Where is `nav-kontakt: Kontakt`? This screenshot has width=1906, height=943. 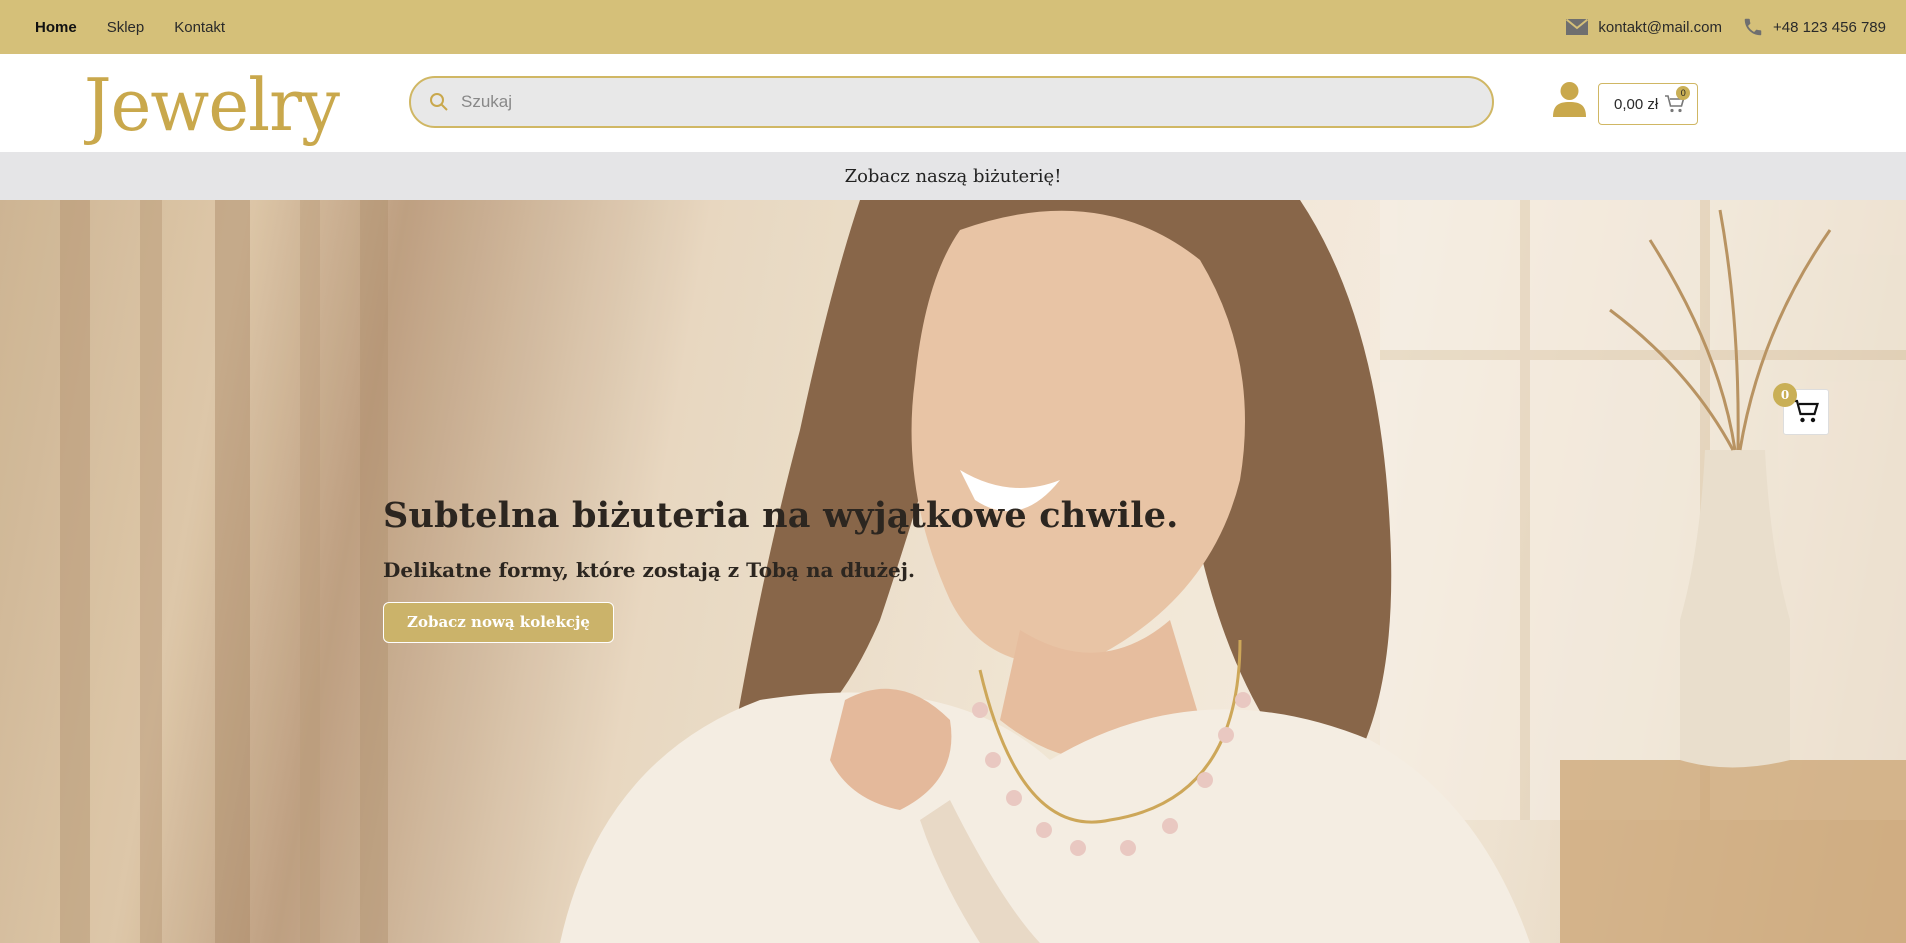
nav-kontakt: Kontakt is located at coordinates (199, 27).